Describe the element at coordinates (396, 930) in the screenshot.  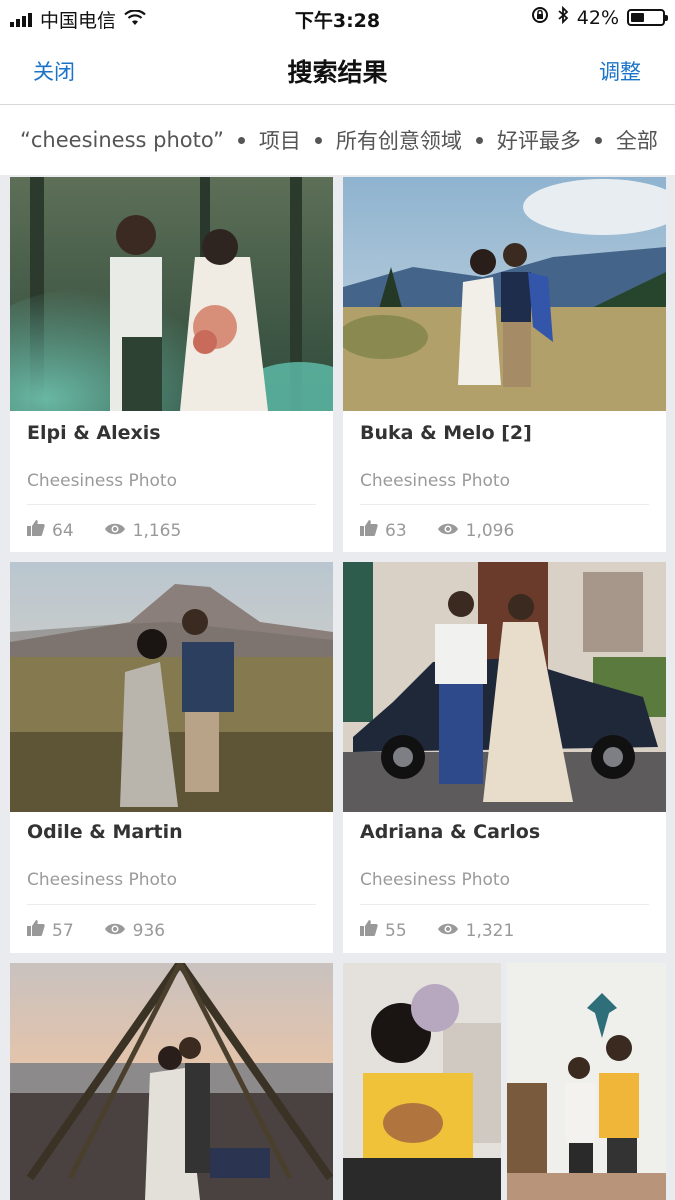
I see `like-count: 55` at that location.